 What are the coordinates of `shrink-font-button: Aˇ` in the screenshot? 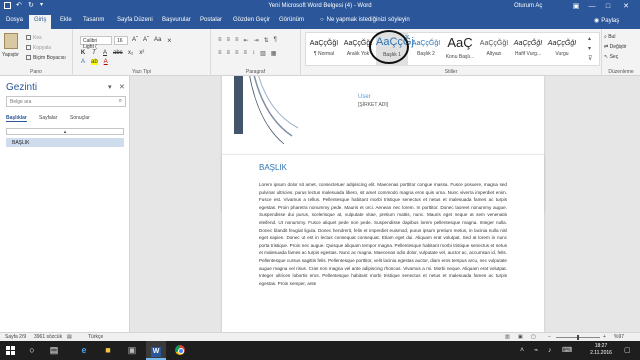 It's located at (146, 40).